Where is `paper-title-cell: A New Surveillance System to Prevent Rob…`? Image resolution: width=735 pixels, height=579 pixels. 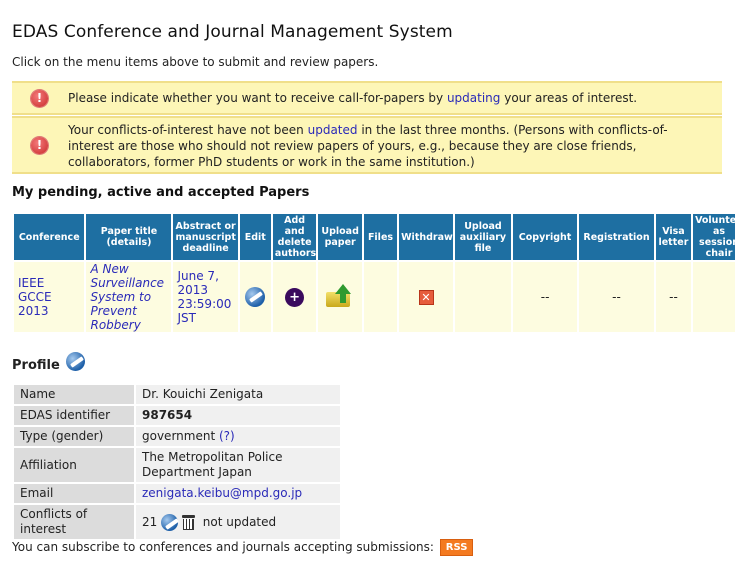
paper-title-cell: A New Surveillance System to Prevent Rob… is located at coordinates (129, 297).